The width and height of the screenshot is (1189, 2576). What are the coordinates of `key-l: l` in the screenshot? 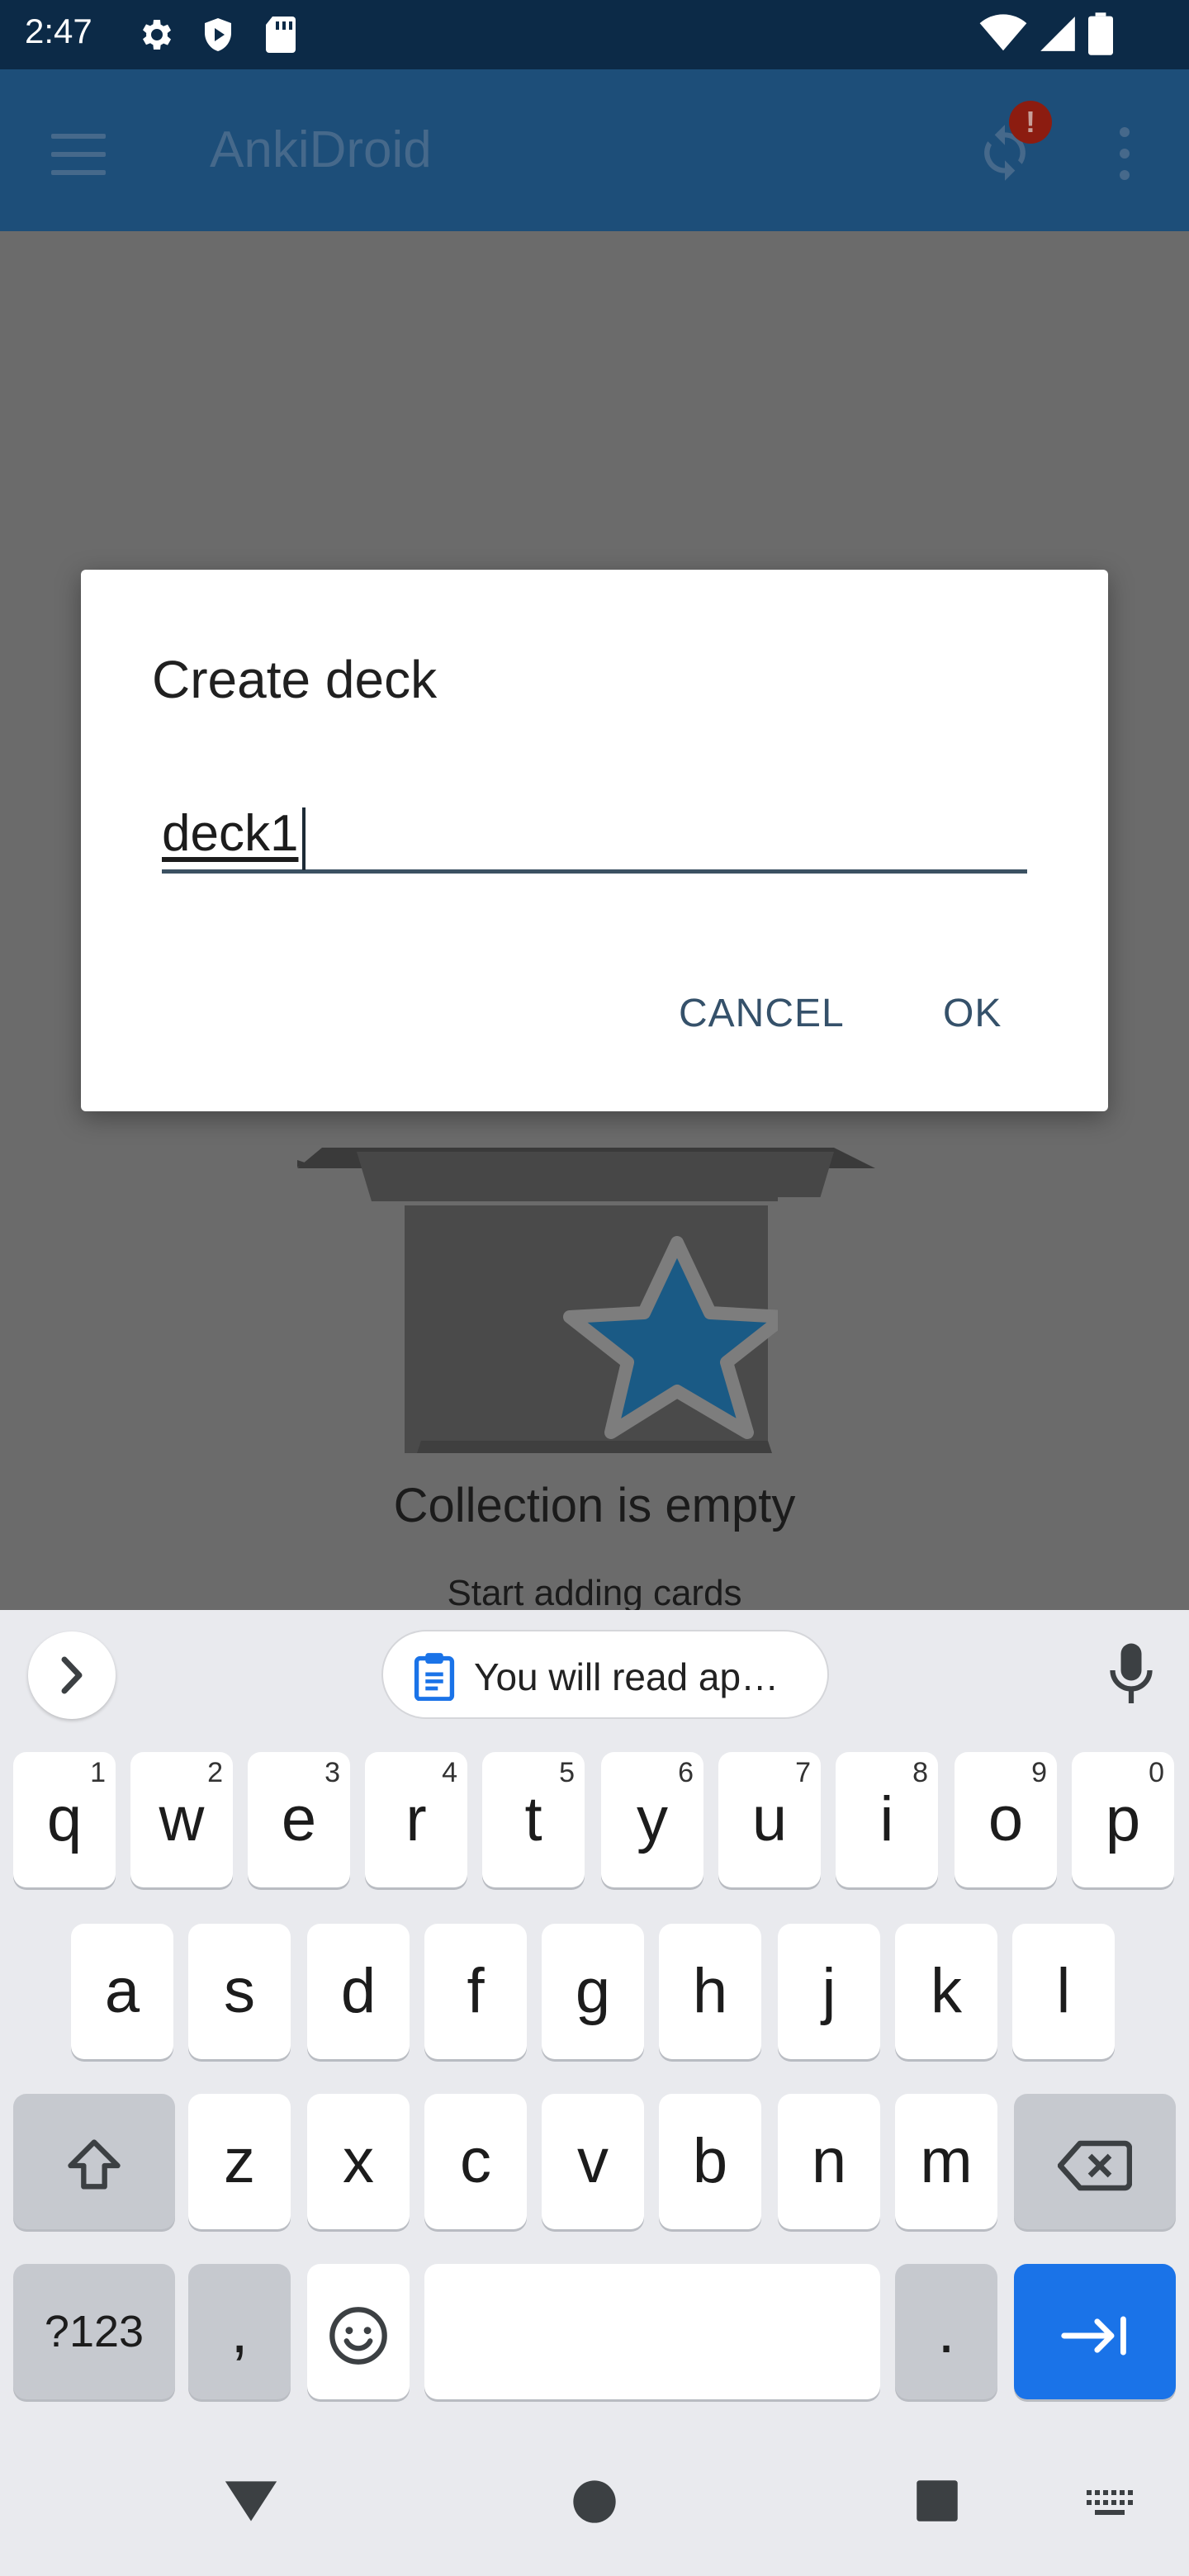 It's located at (1063, 1991).